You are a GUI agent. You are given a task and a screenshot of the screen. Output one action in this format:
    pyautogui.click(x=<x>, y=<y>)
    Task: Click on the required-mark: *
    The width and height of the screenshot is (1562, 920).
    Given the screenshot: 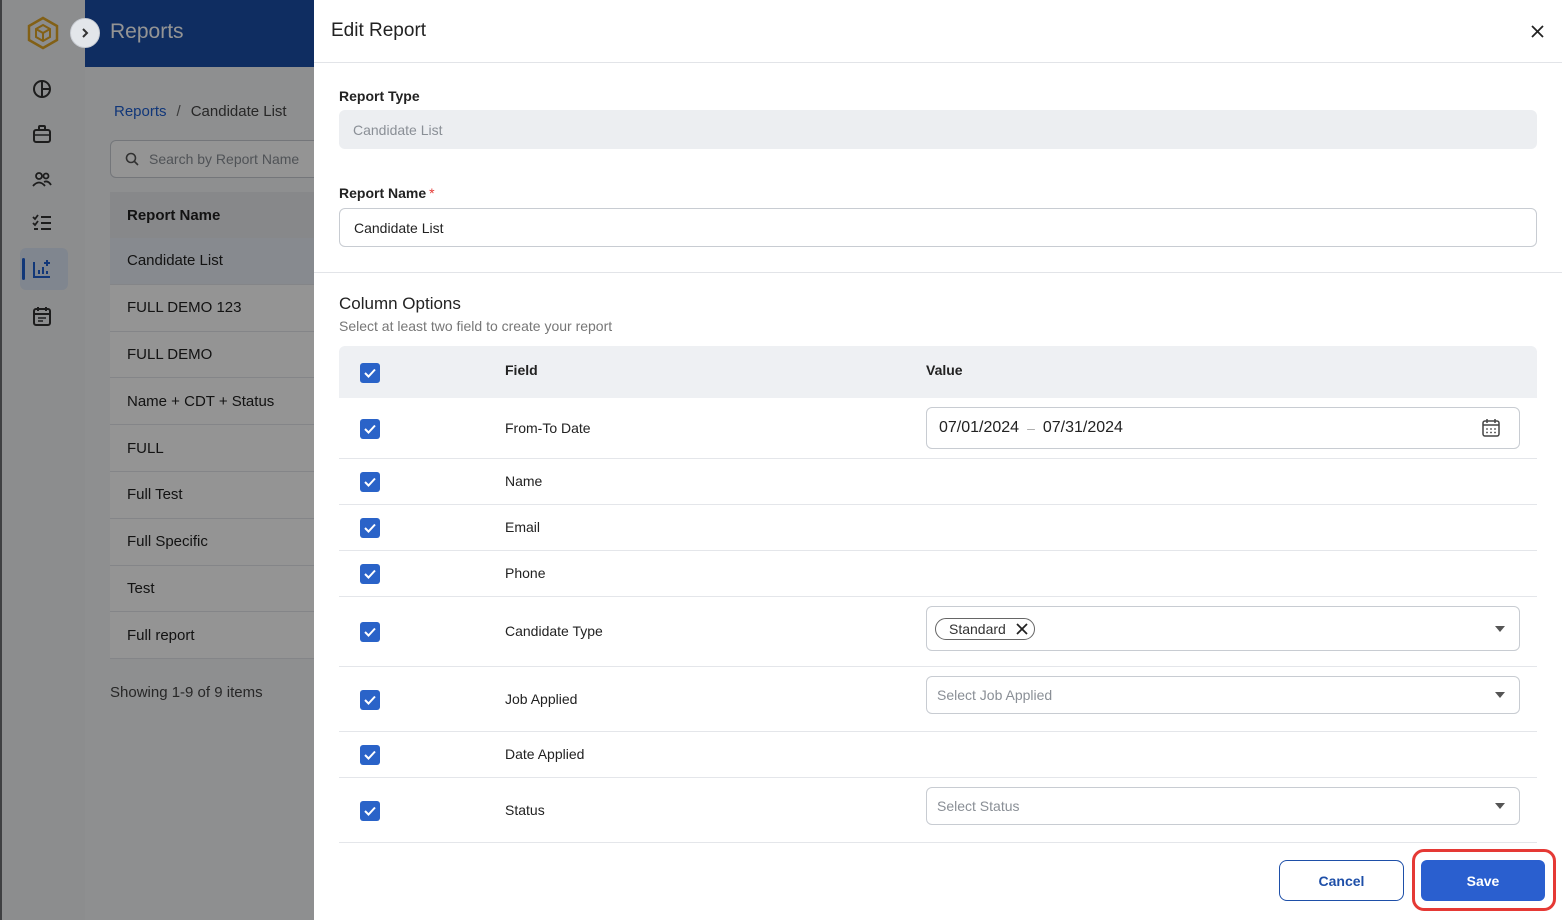 What is the action you would take?
    pyautogui.click(x=432, y=193)
    